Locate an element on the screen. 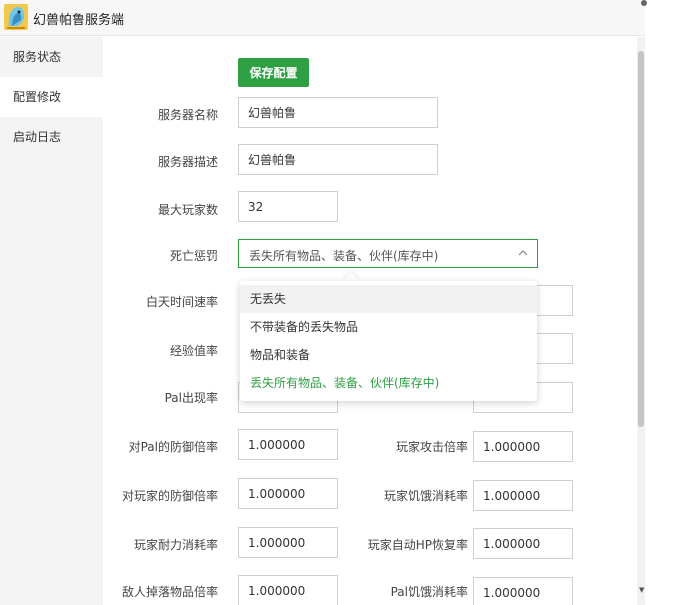  vertical-scrollbar is located at coordinates (641, 321).